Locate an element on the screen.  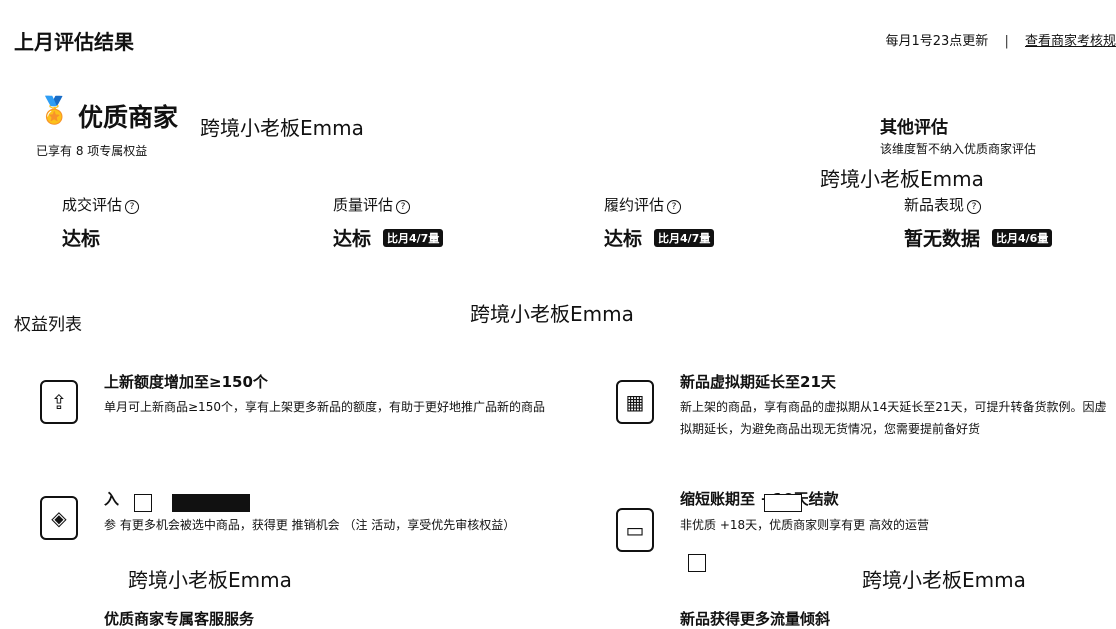
benefit-title: 上新额度增加至≥150个 is located at coordinates (186, 382).